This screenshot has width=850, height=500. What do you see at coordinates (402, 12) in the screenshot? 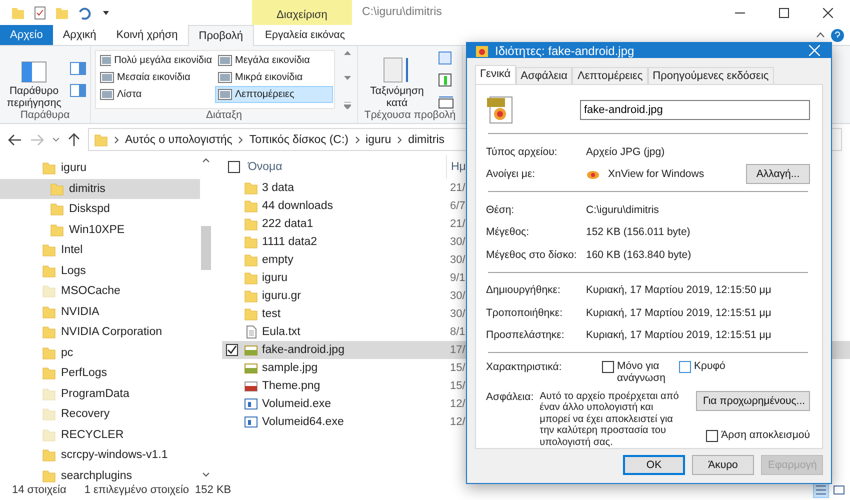
I see `window-title: C:\iguru\dimitris` at bounding box center [402, 12].